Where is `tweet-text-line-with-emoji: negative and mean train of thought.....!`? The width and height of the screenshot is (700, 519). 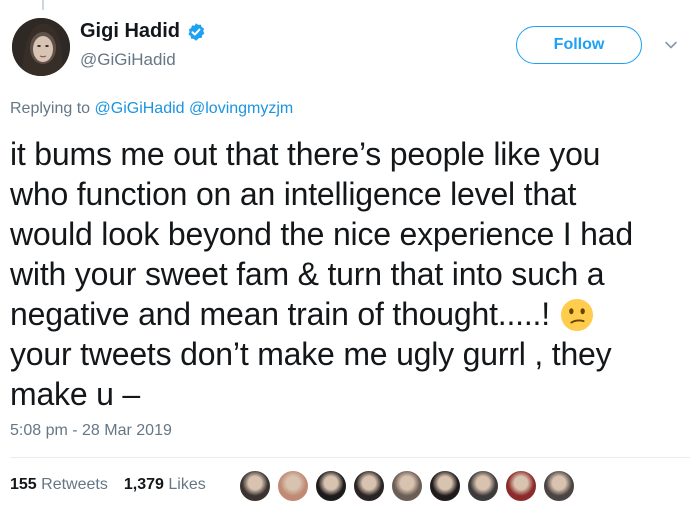
tweet-text-line-with-emoji: negative and mean train of thought.....! is located at coordinates (350, 314).